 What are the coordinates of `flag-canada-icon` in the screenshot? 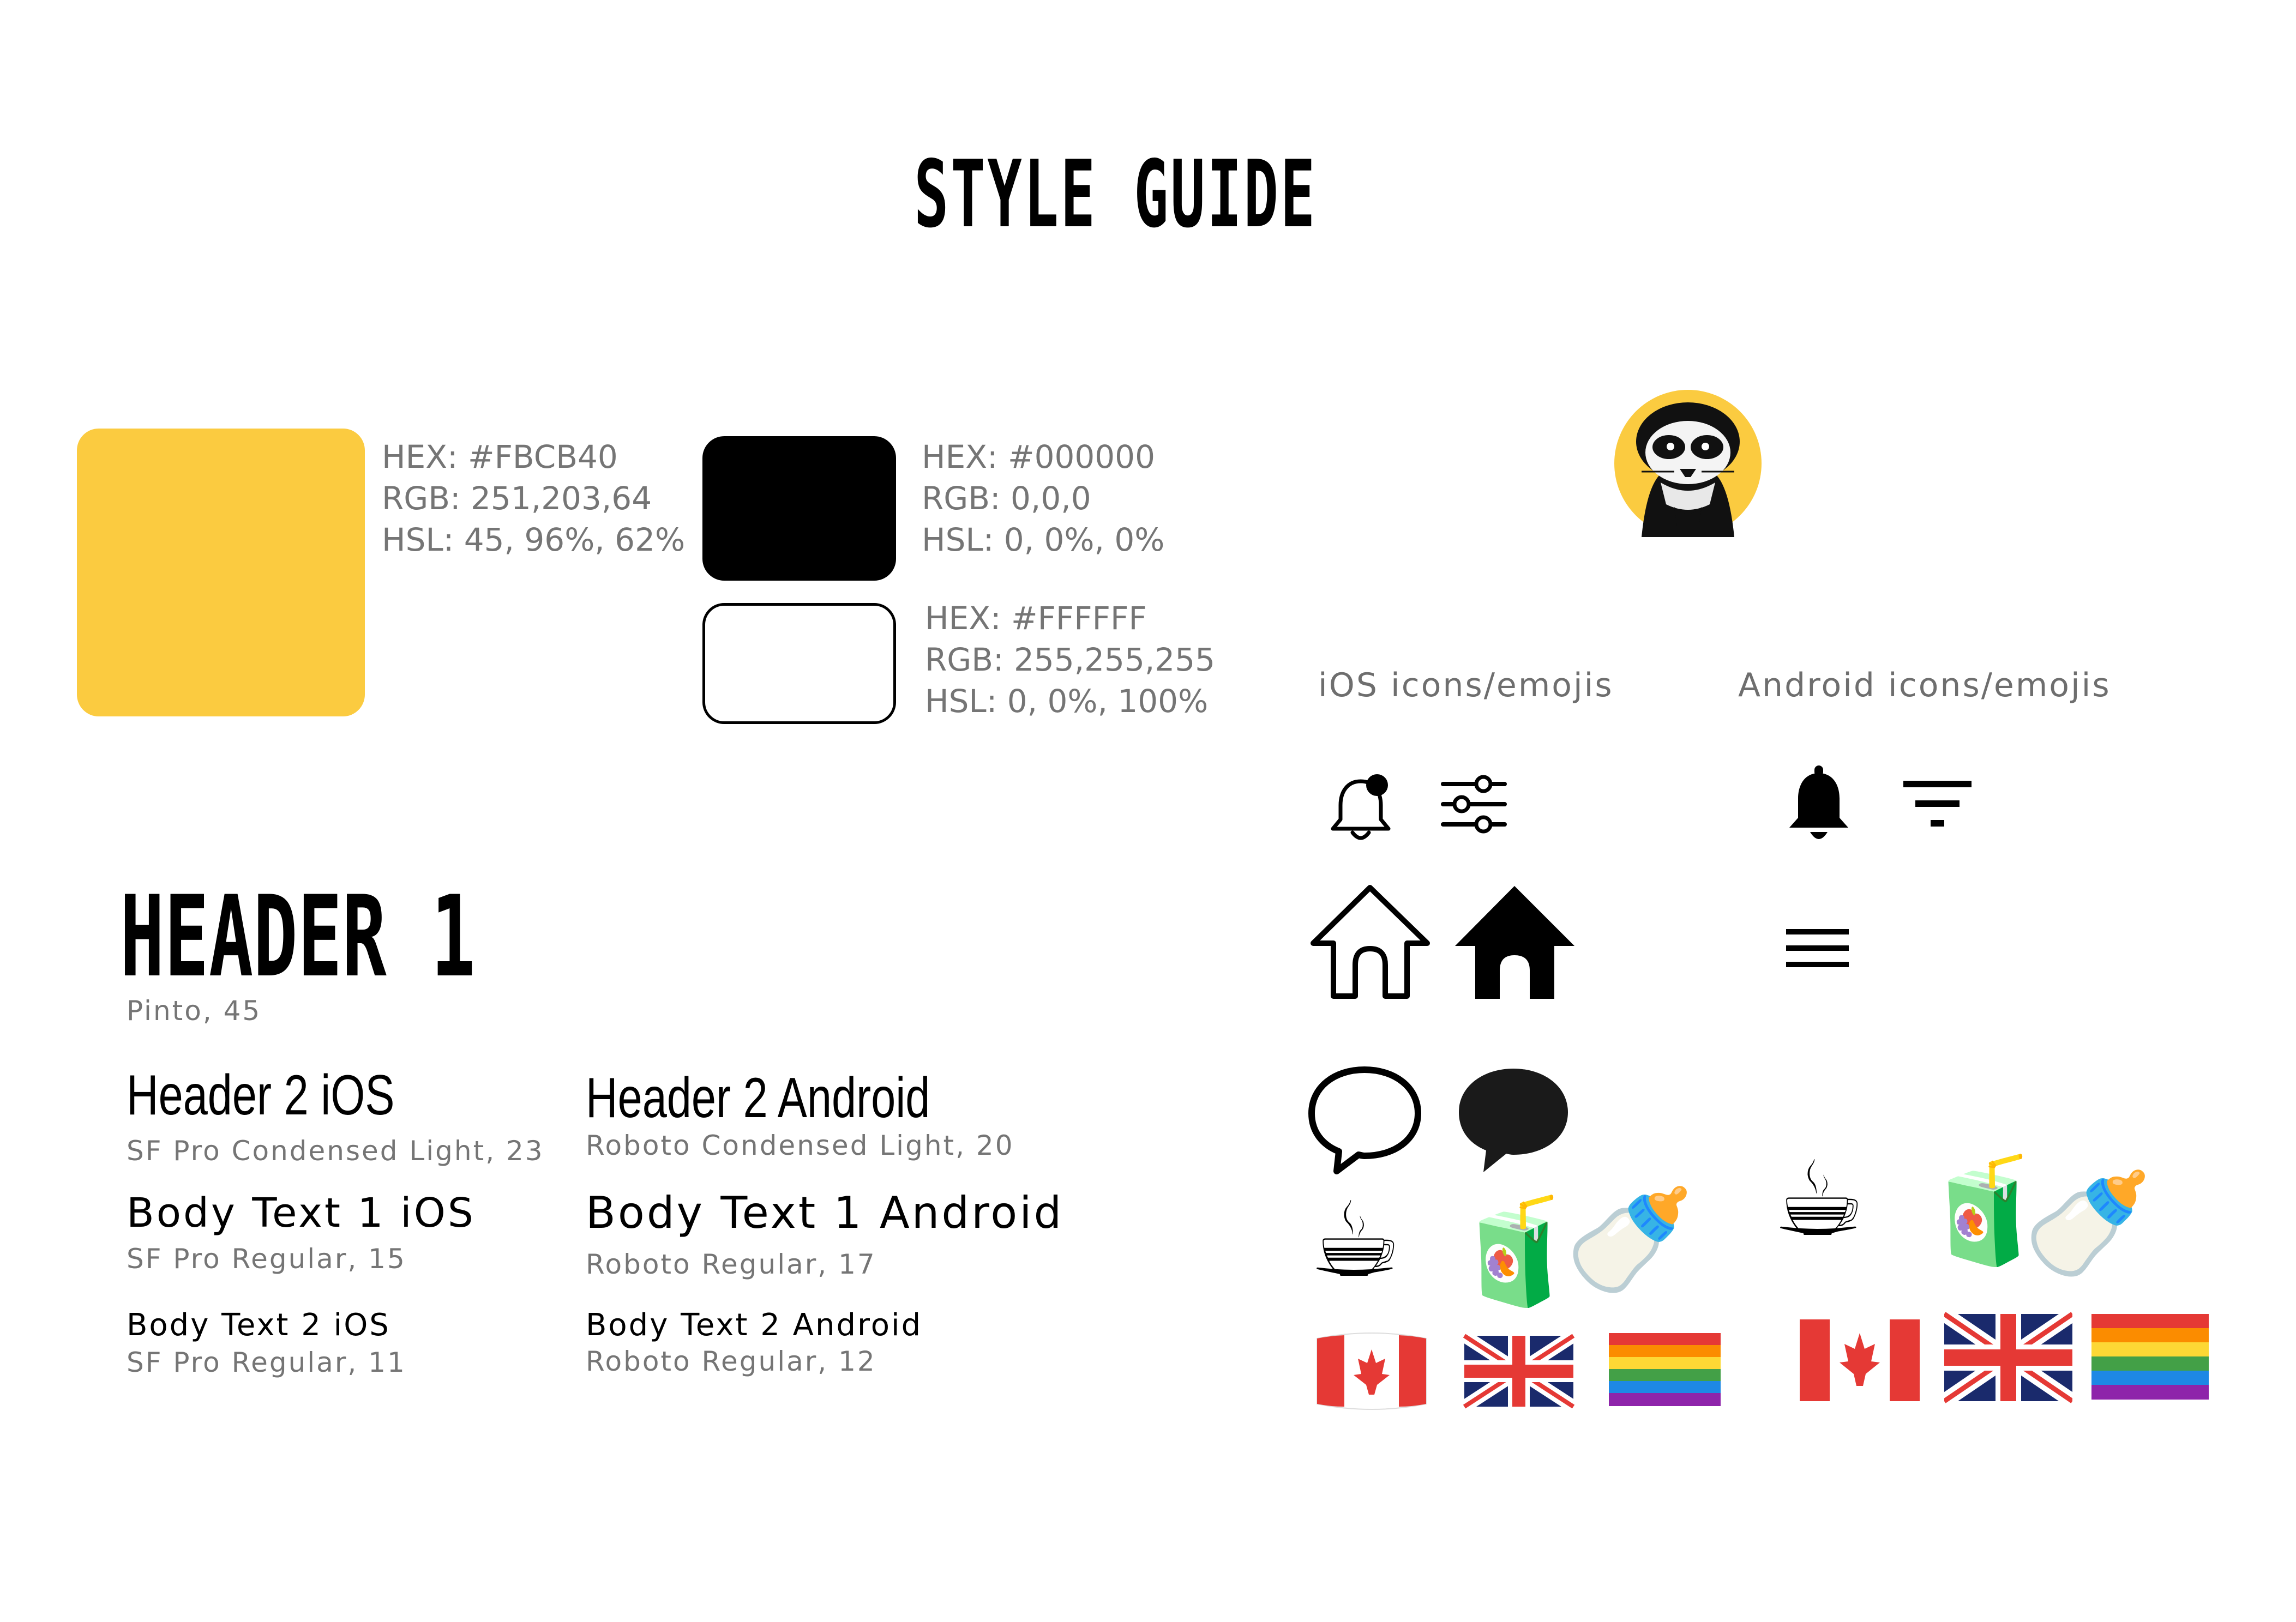 It's located at (1371, 1371).